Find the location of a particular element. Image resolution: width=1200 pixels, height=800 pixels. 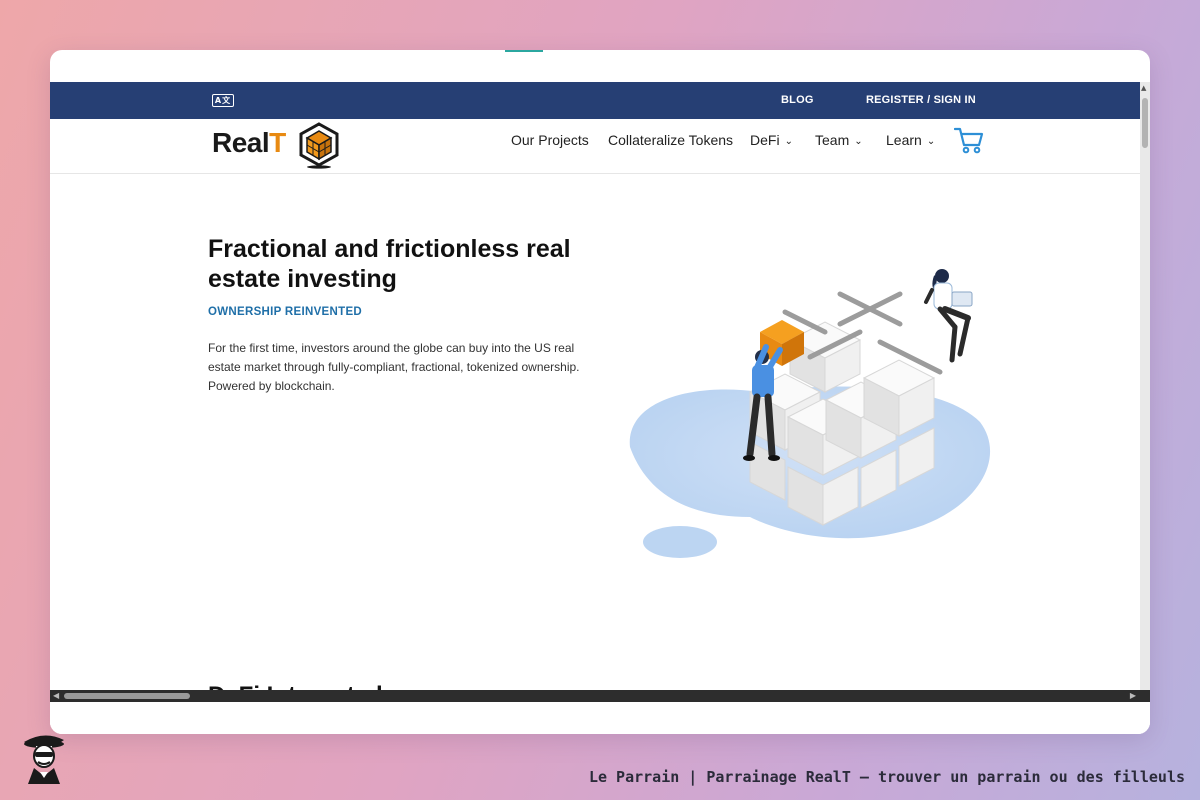

scroll-left-icon: ◀ is located at coordinates (56, 695).